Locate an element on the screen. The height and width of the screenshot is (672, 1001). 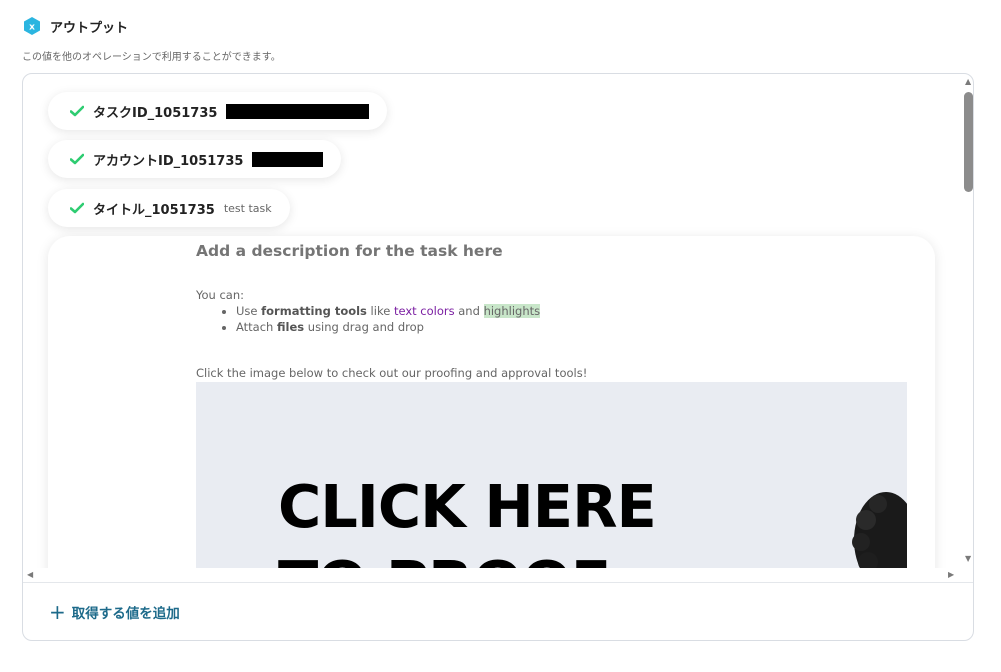
output-item-account-id: アカウントID_1051735 is located at coordinates (195, 159).